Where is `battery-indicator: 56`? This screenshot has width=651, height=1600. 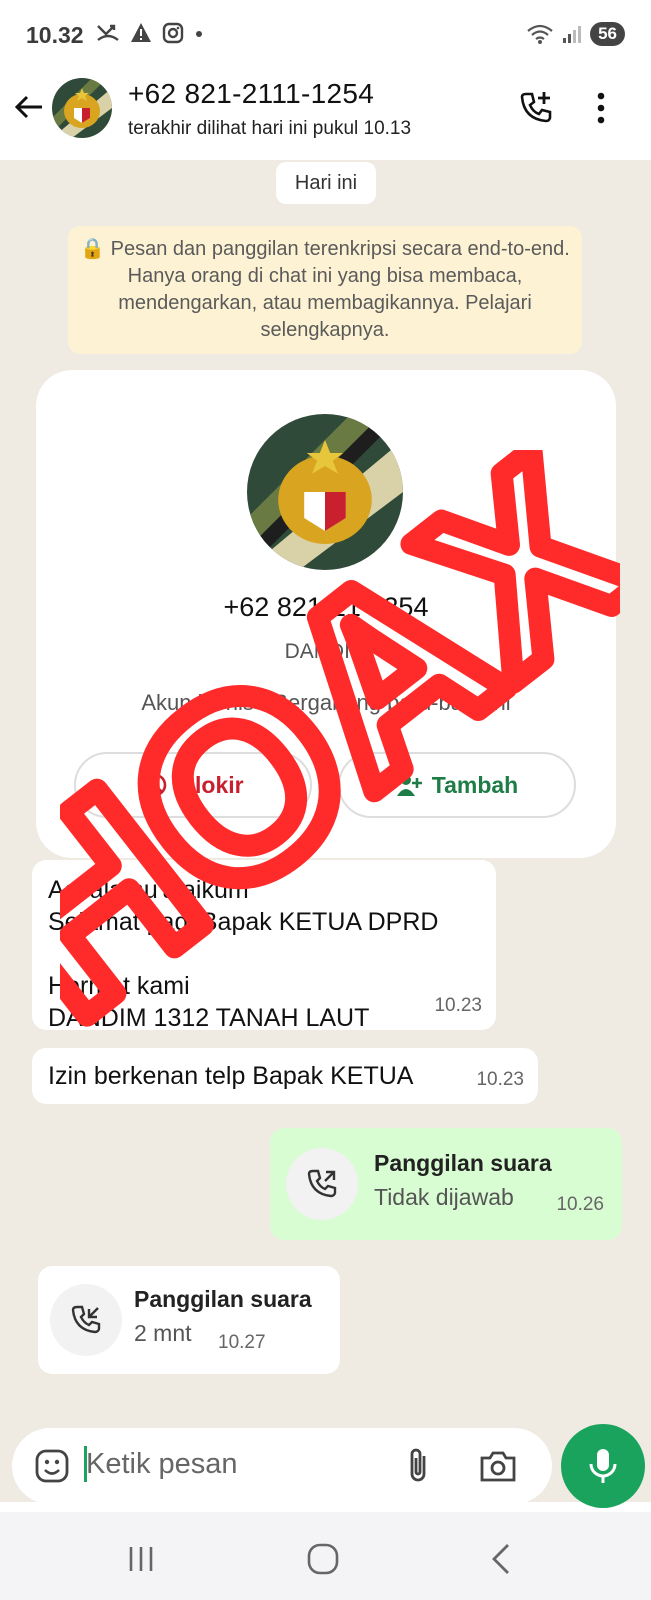
battery-indicator: 56 is located at coordinates (607, 34).